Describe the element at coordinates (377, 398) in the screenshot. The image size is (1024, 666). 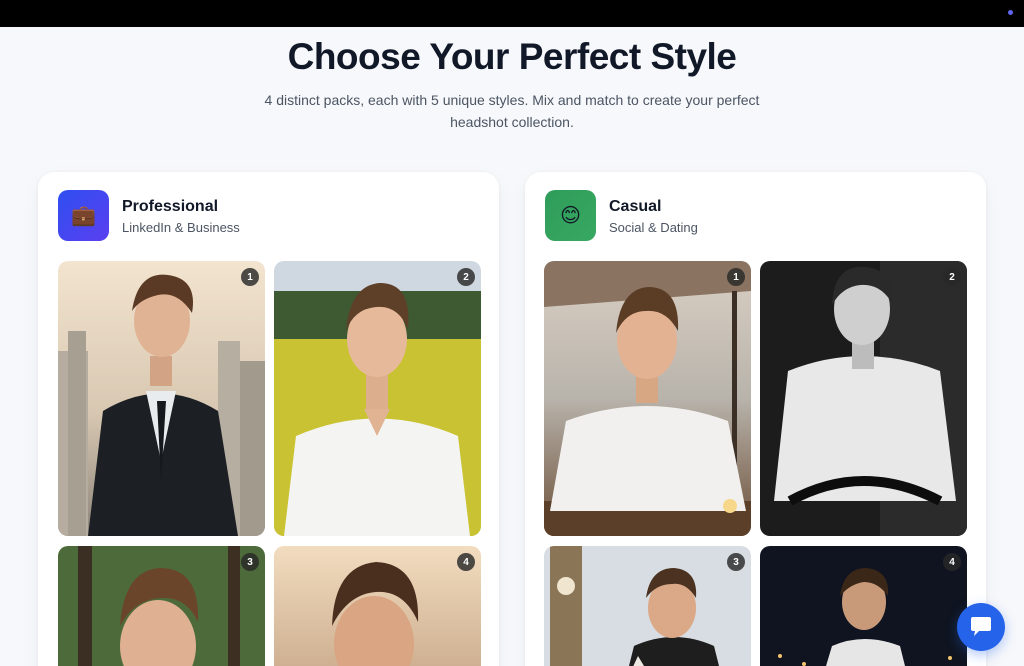
I see `style-photo-field: 2` at that location.